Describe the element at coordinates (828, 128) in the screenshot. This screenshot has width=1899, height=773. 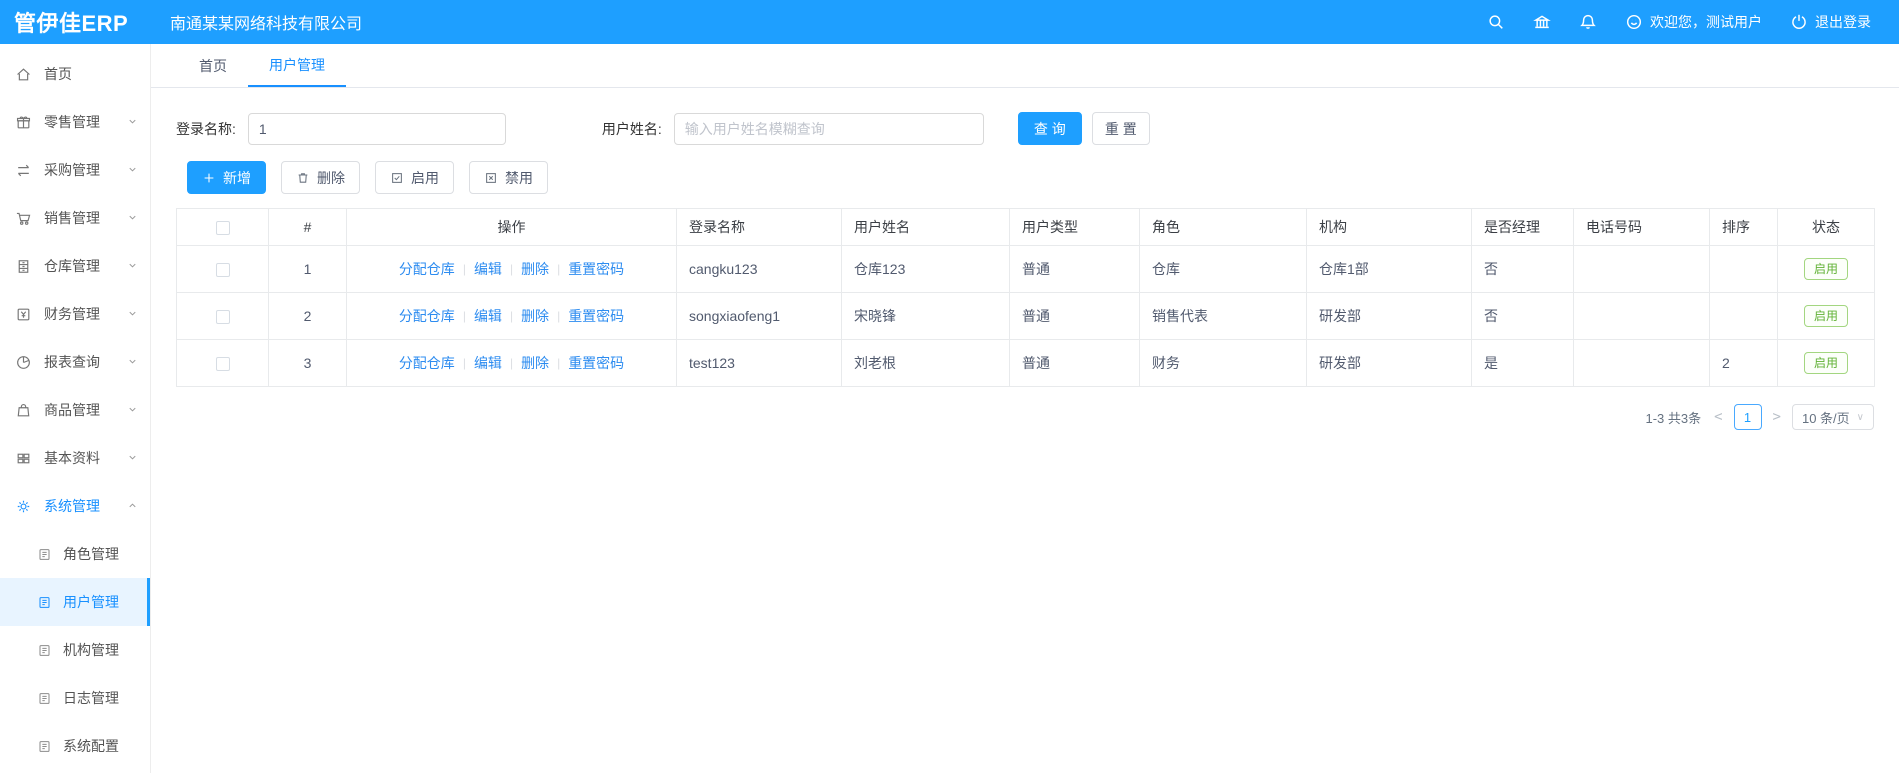
I see `user-name-input` at that location.